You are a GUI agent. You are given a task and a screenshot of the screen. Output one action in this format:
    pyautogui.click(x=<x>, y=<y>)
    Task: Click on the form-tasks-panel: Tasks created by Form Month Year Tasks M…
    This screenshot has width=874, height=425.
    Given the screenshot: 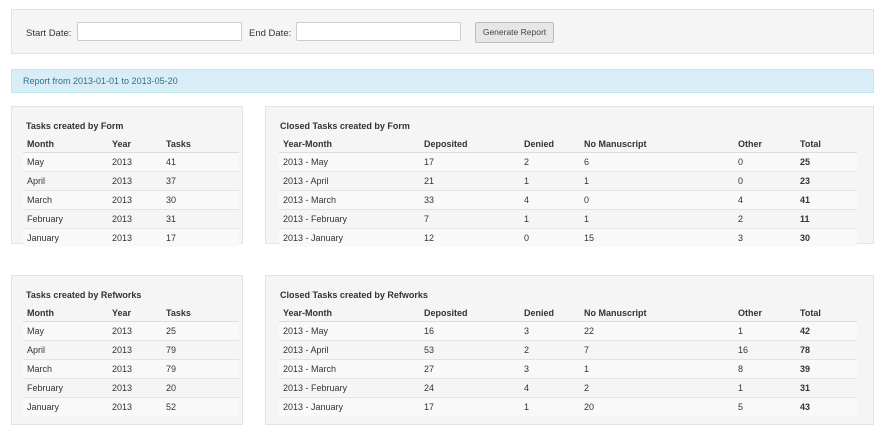 What is the action you would take?
    pyautogui.click(x=127, y=176)
    